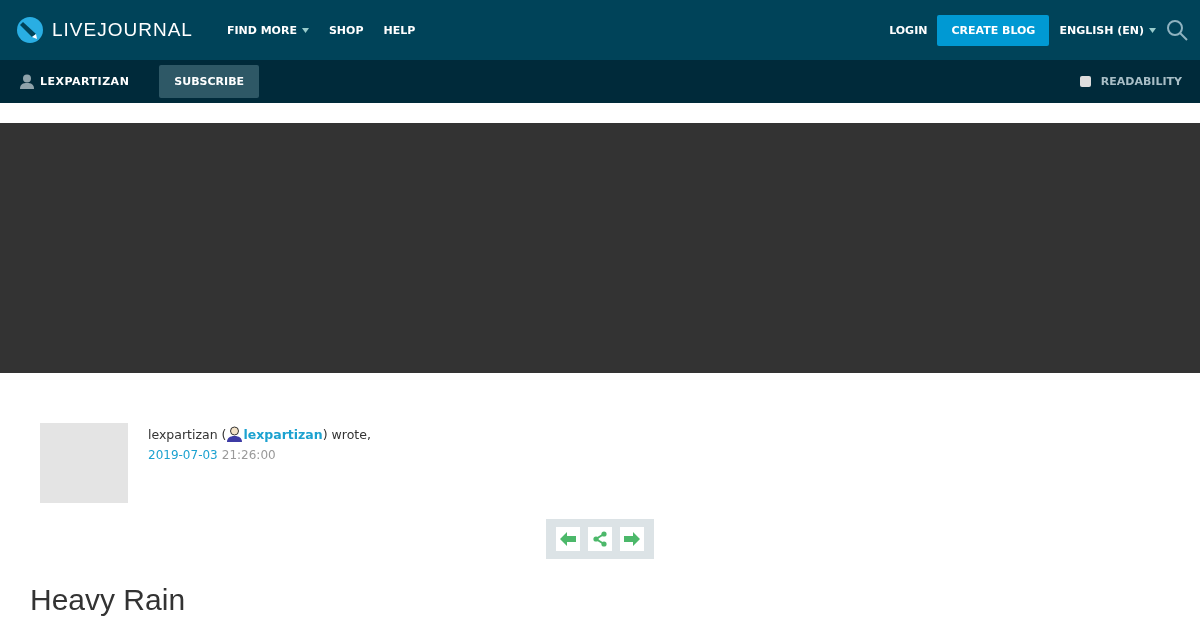 The image size is (1200, 630). What do you see at coordinates (399, 30) in the screenshot?
I see `nav-link: HELP` at bounding box center [399, 30].